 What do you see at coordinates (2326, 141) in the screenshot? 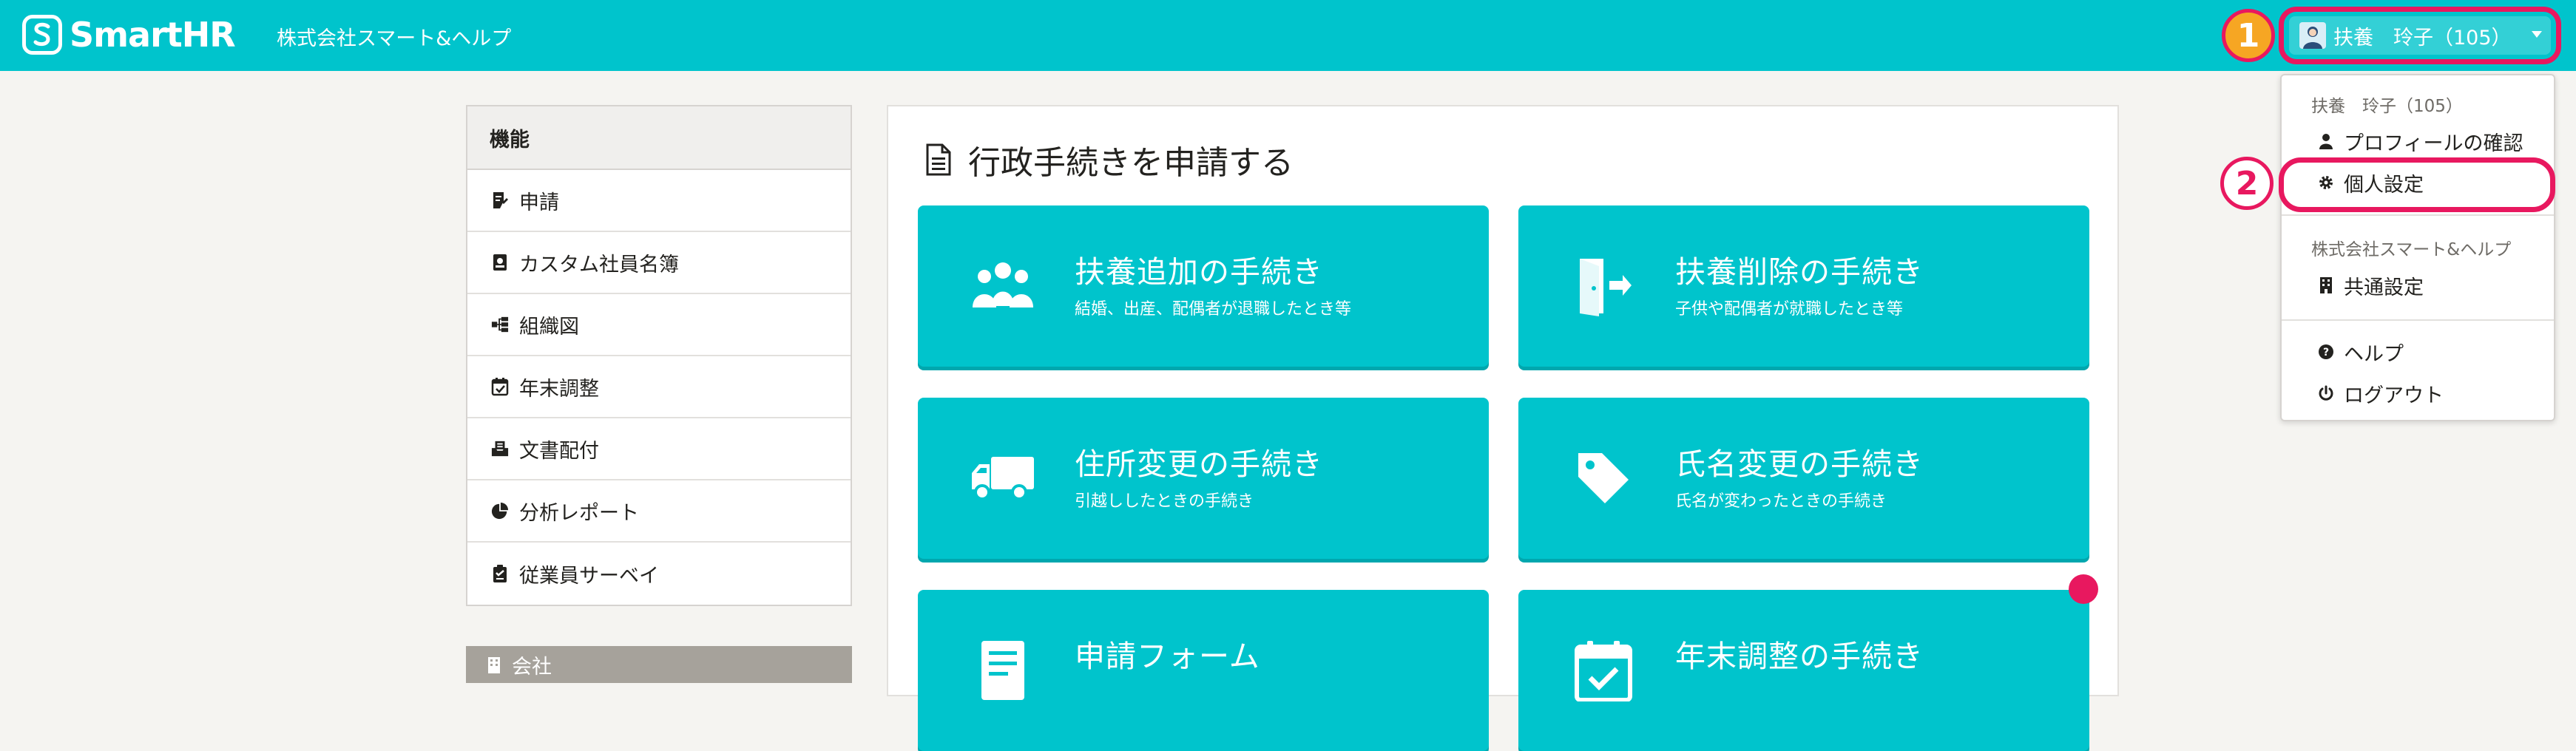
I see `user-icon` at bounding box center [2326, 141].